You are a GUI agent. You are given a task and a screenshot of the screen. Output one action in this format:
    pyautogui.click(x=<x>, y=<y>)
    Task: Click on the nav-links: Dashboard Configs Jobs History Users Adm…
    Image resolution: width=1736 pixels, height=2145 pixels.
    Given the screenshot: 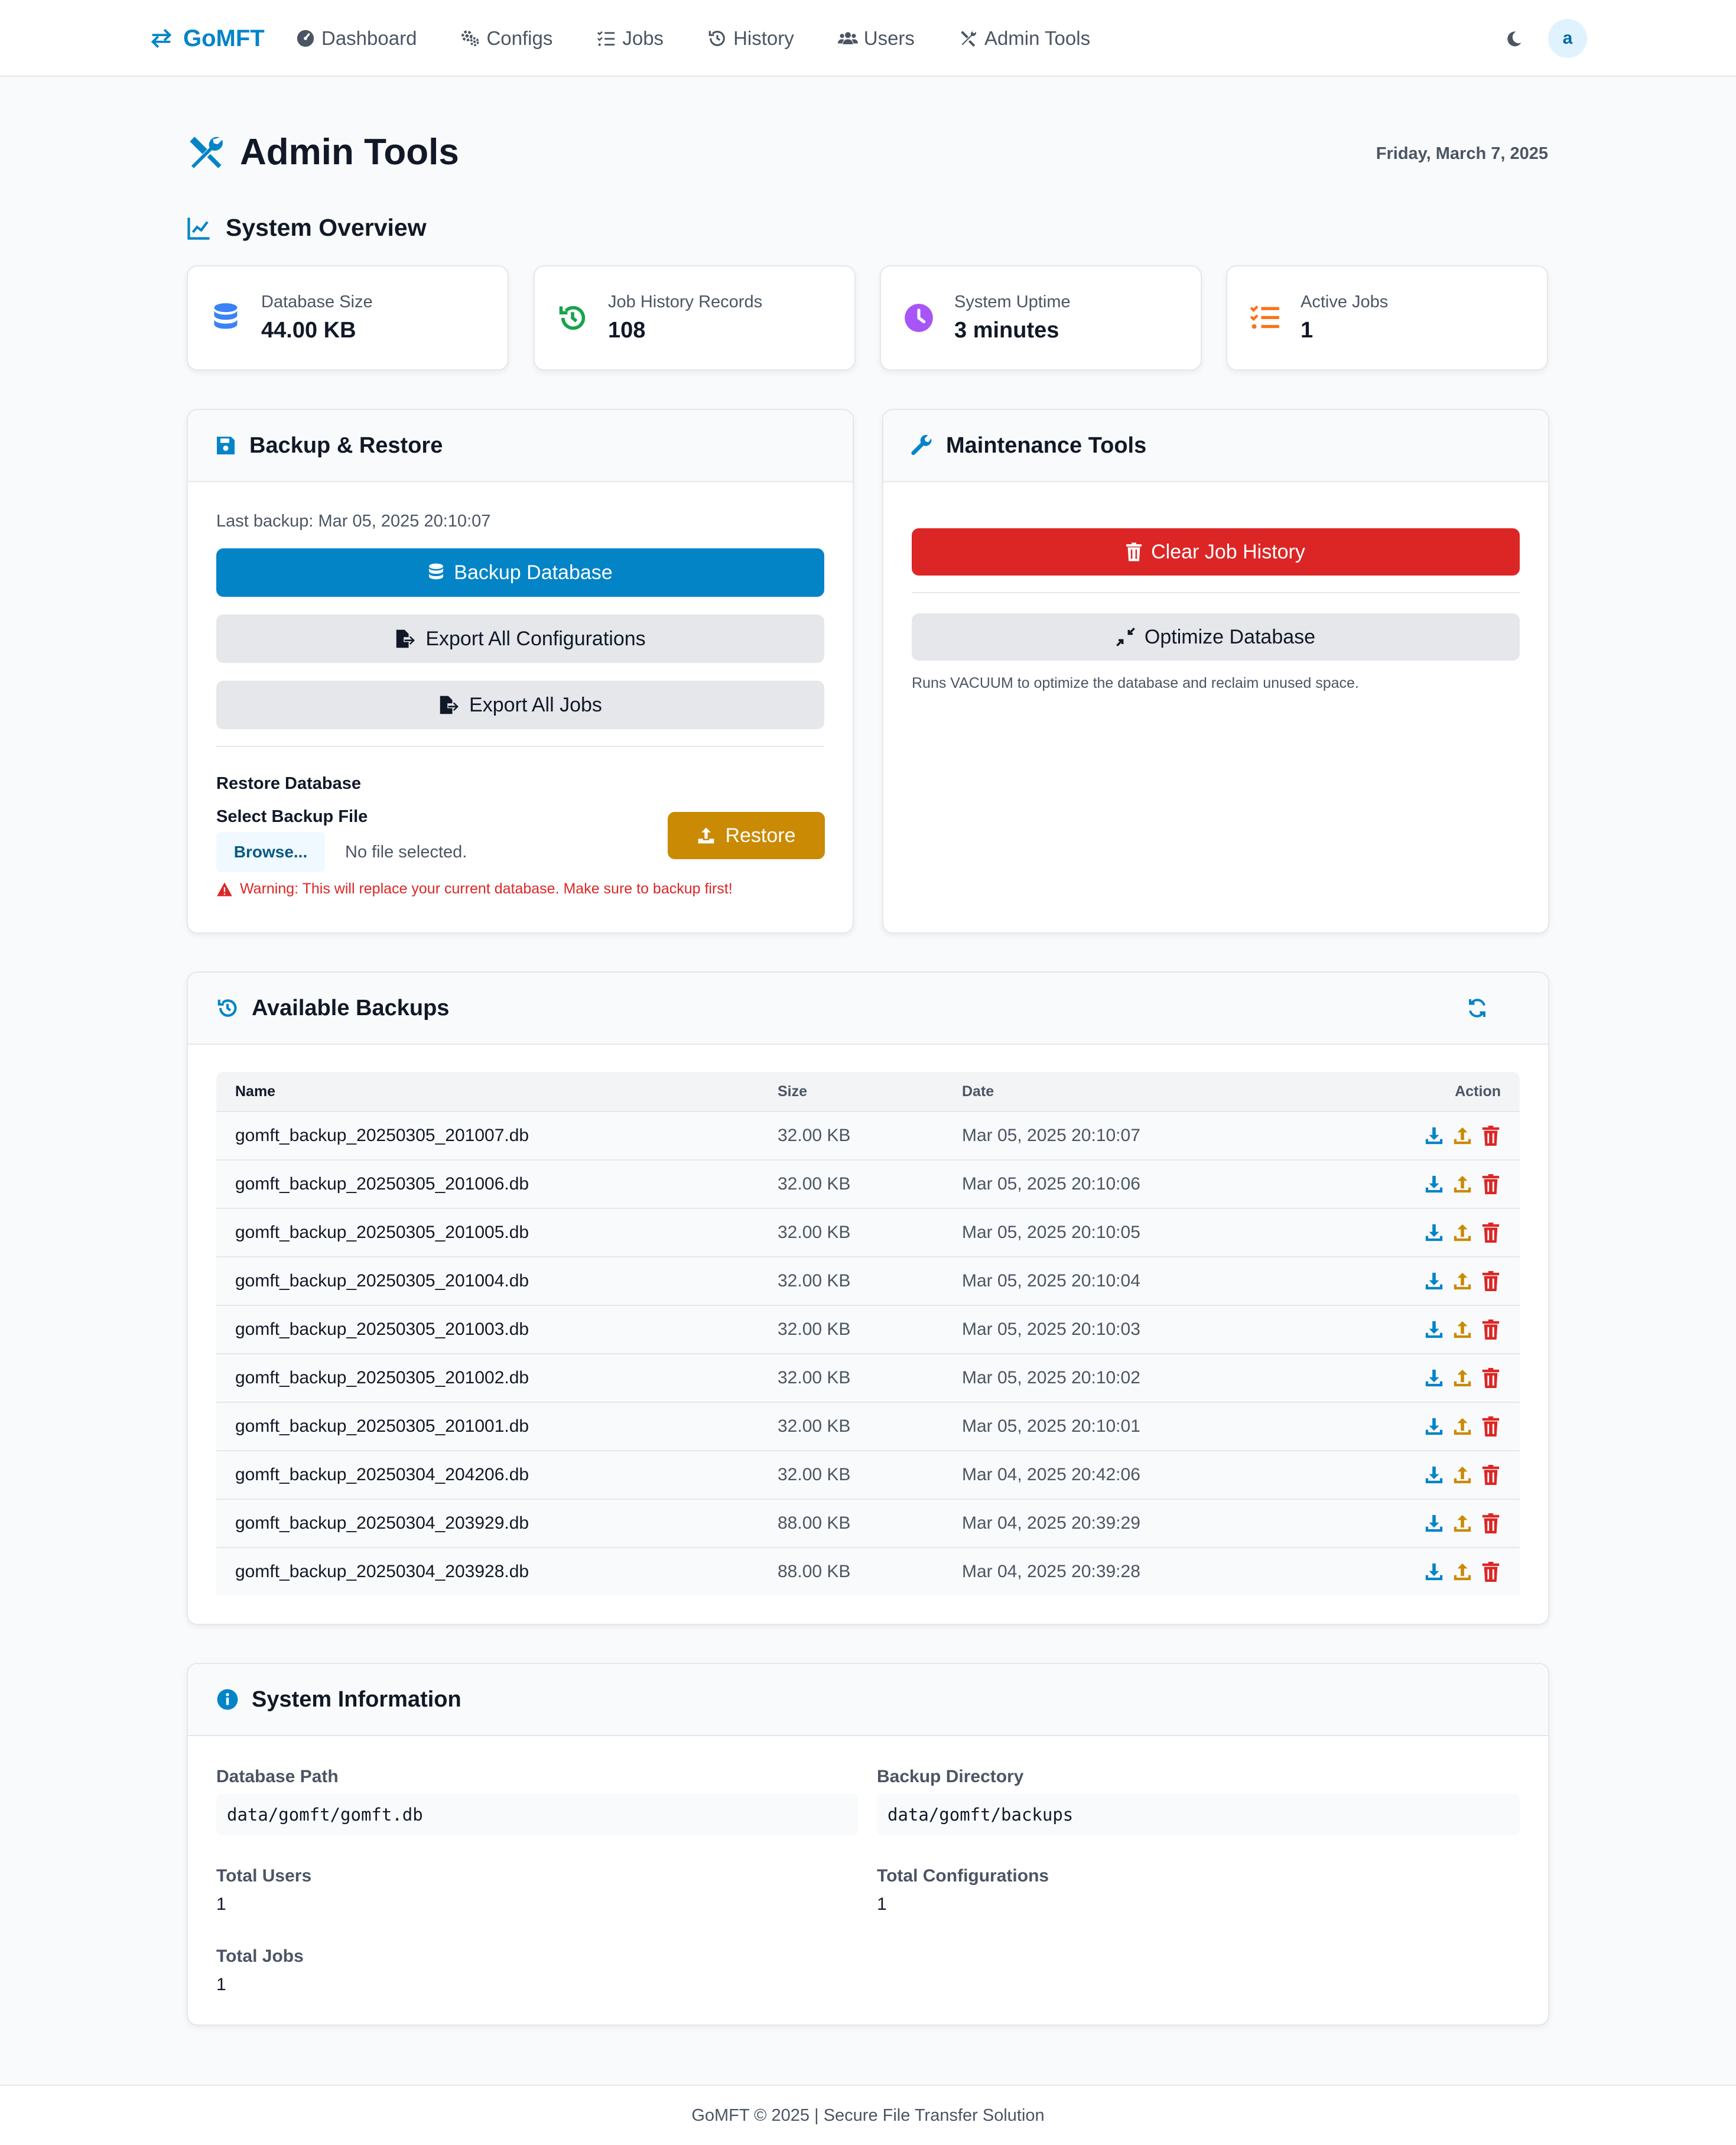 What is the action you would take?
    pyautogui.click(x=715, y=38)
    